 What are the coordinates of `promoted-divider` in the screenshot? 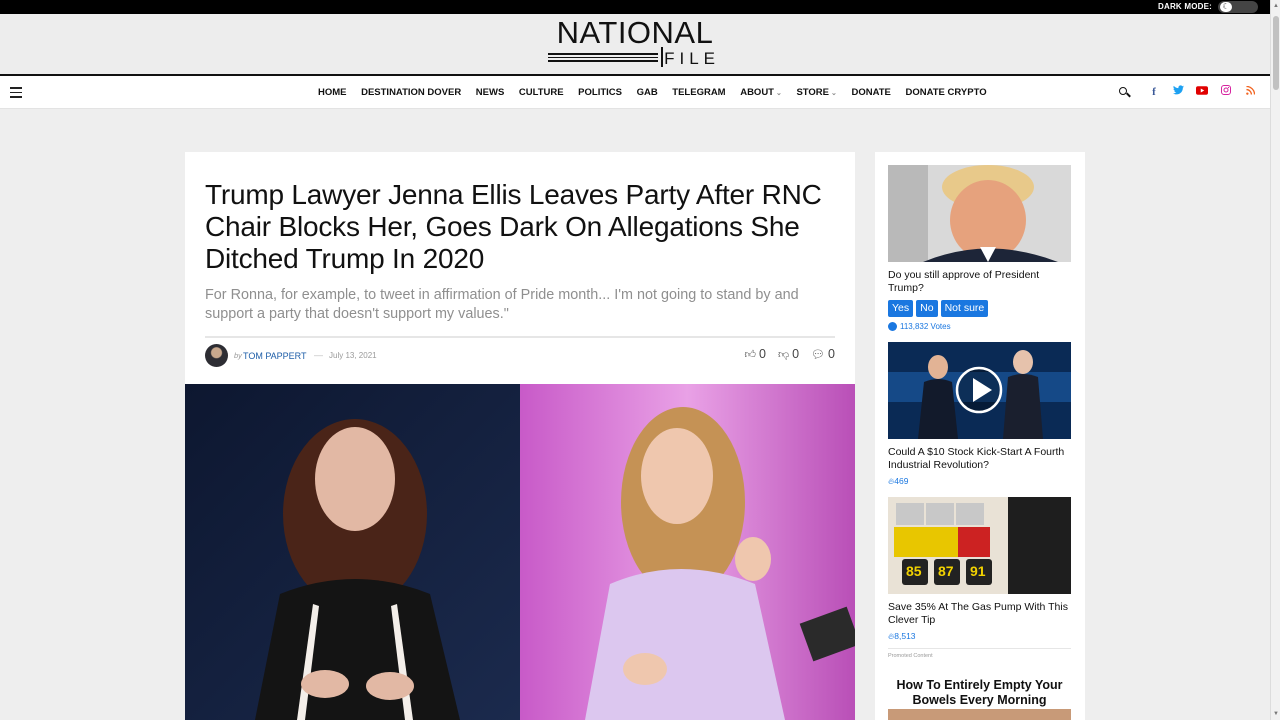 It's located at (979, 648).